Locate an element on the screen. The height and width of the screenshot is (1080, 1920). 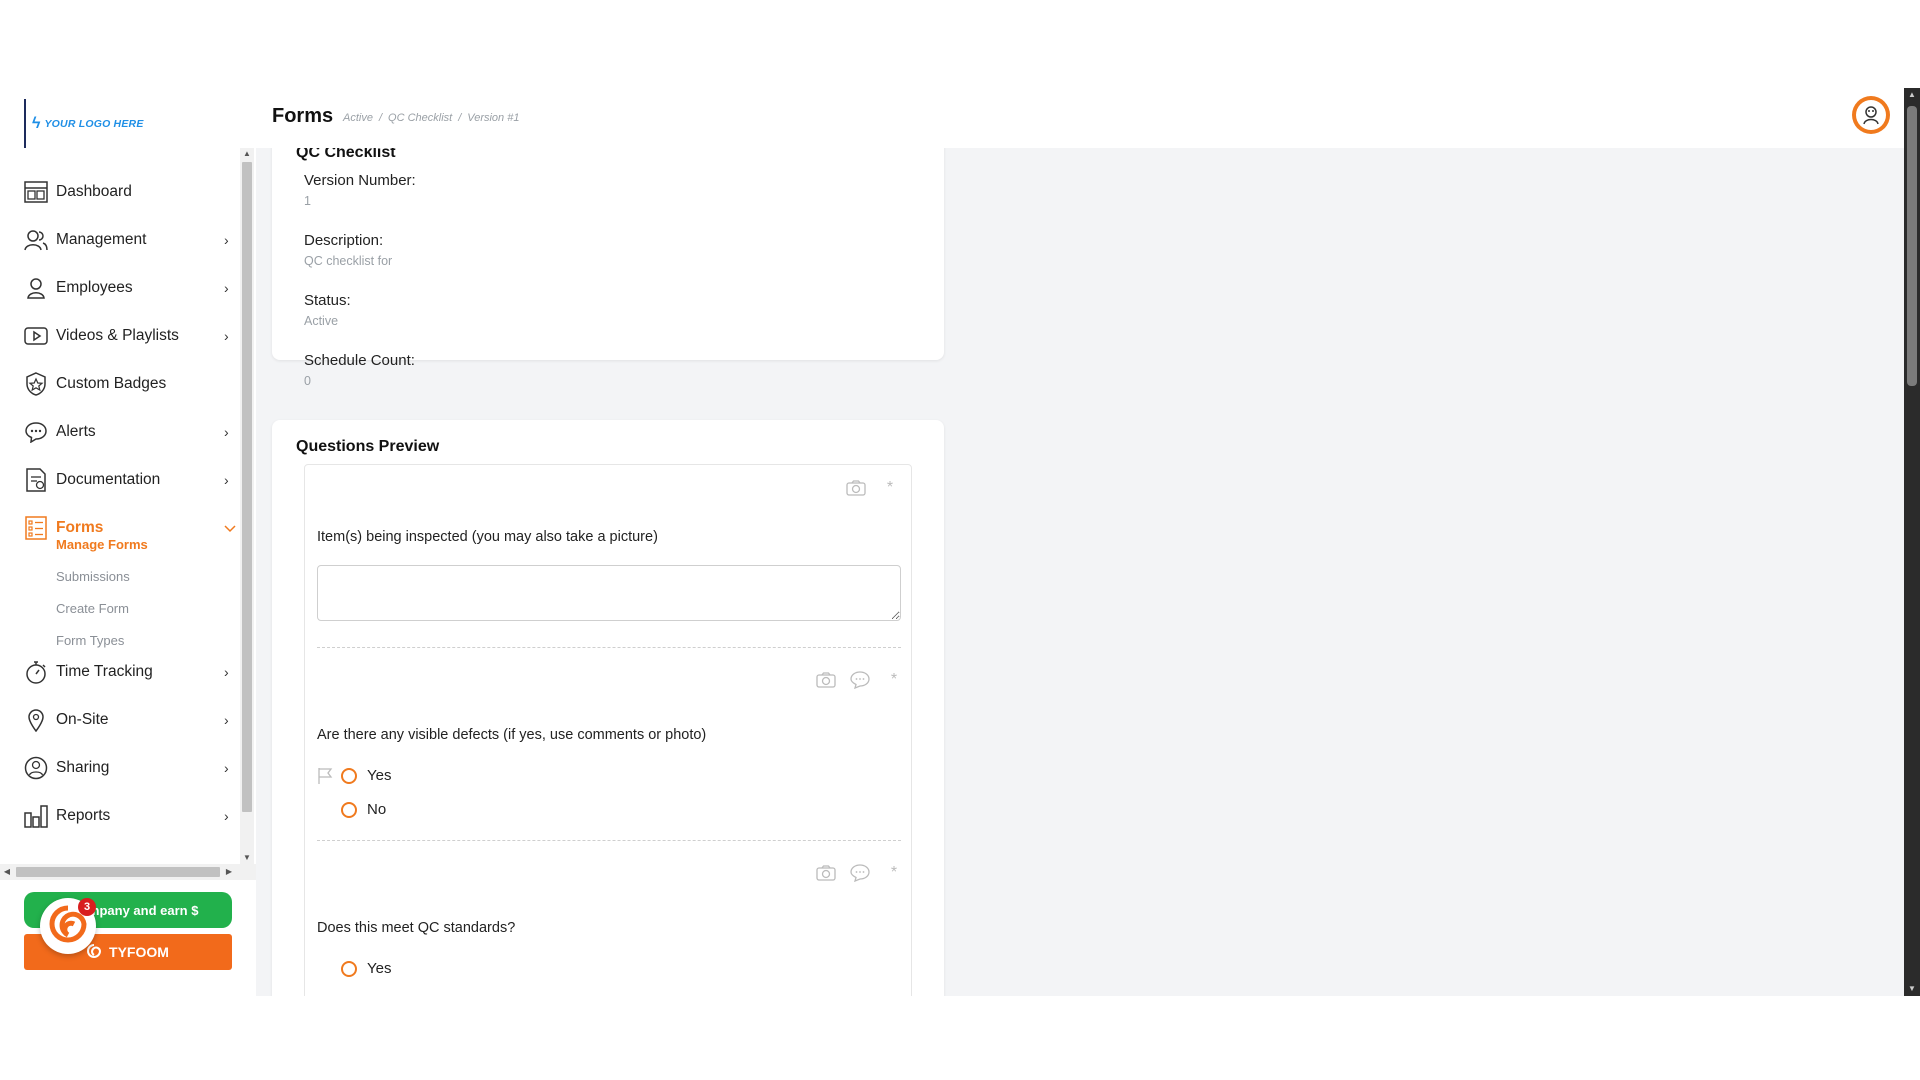
sidebar-item-on-site: On-Site › is located at coordinates (120, 720).